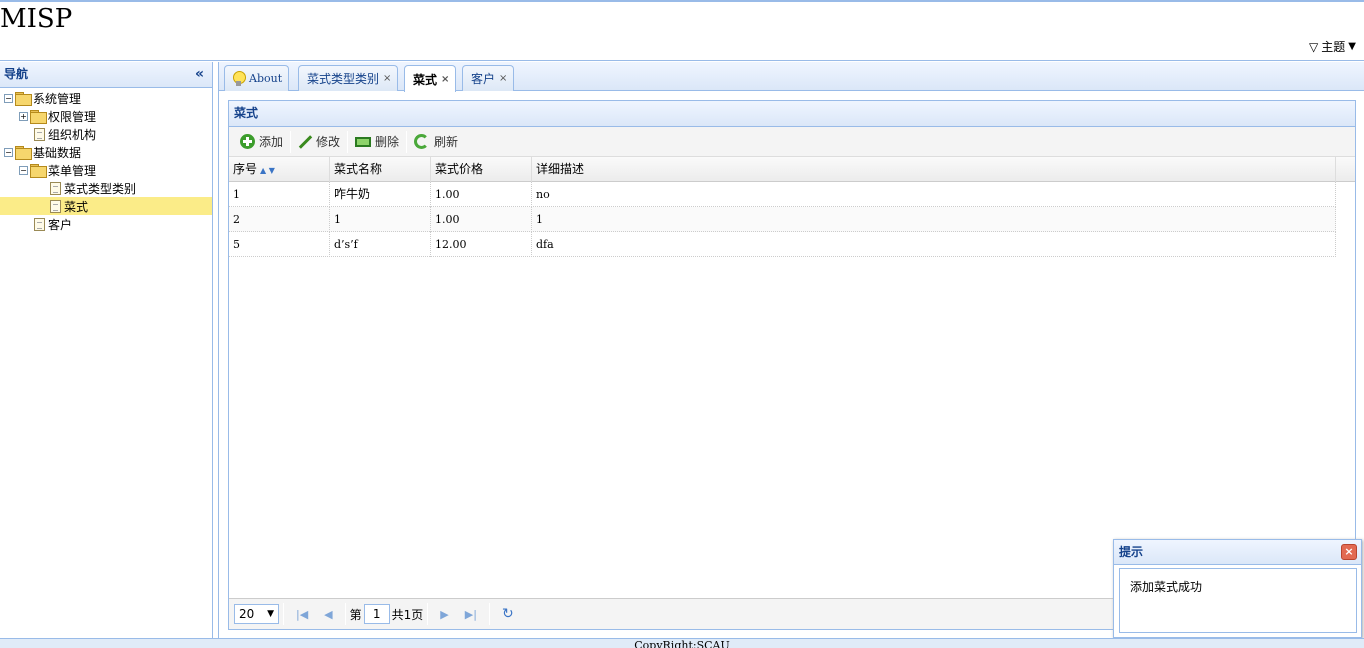 The height and width of the screenshot is (648, 1364). Describe the element at coordinates (271, 142) in the screenshot. I see `add-label: 添加` at that location.